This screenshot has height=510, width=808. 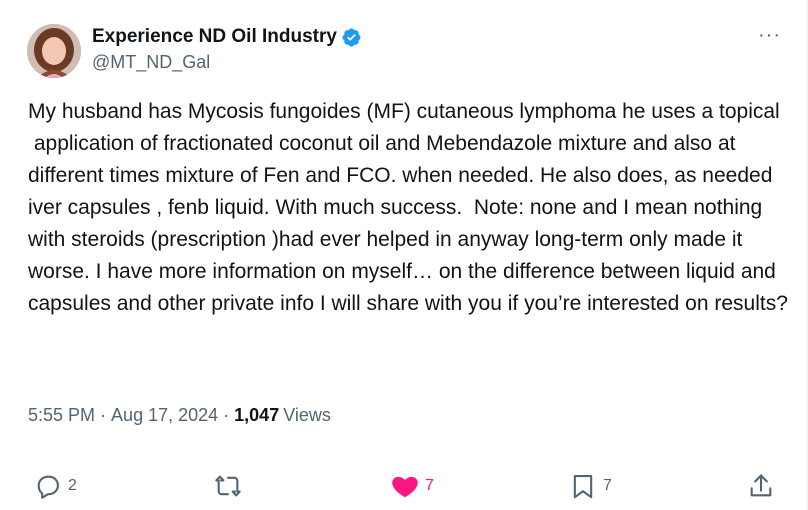 I want to click on share-icon, so click(x=761, y=485).